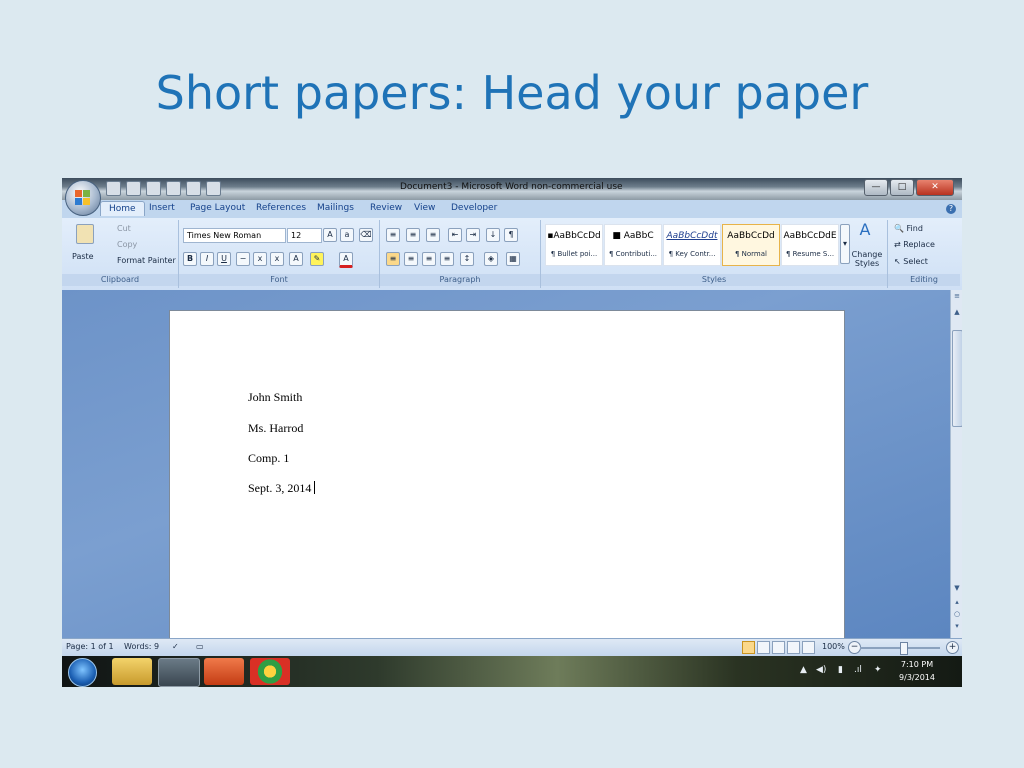 Image resolution: width=1024 pixels, height=768 pixels. What do you see at coordinates (207, 259) in the screenshot?
I see `italic-icon: I` at bounding box center [207, 259].